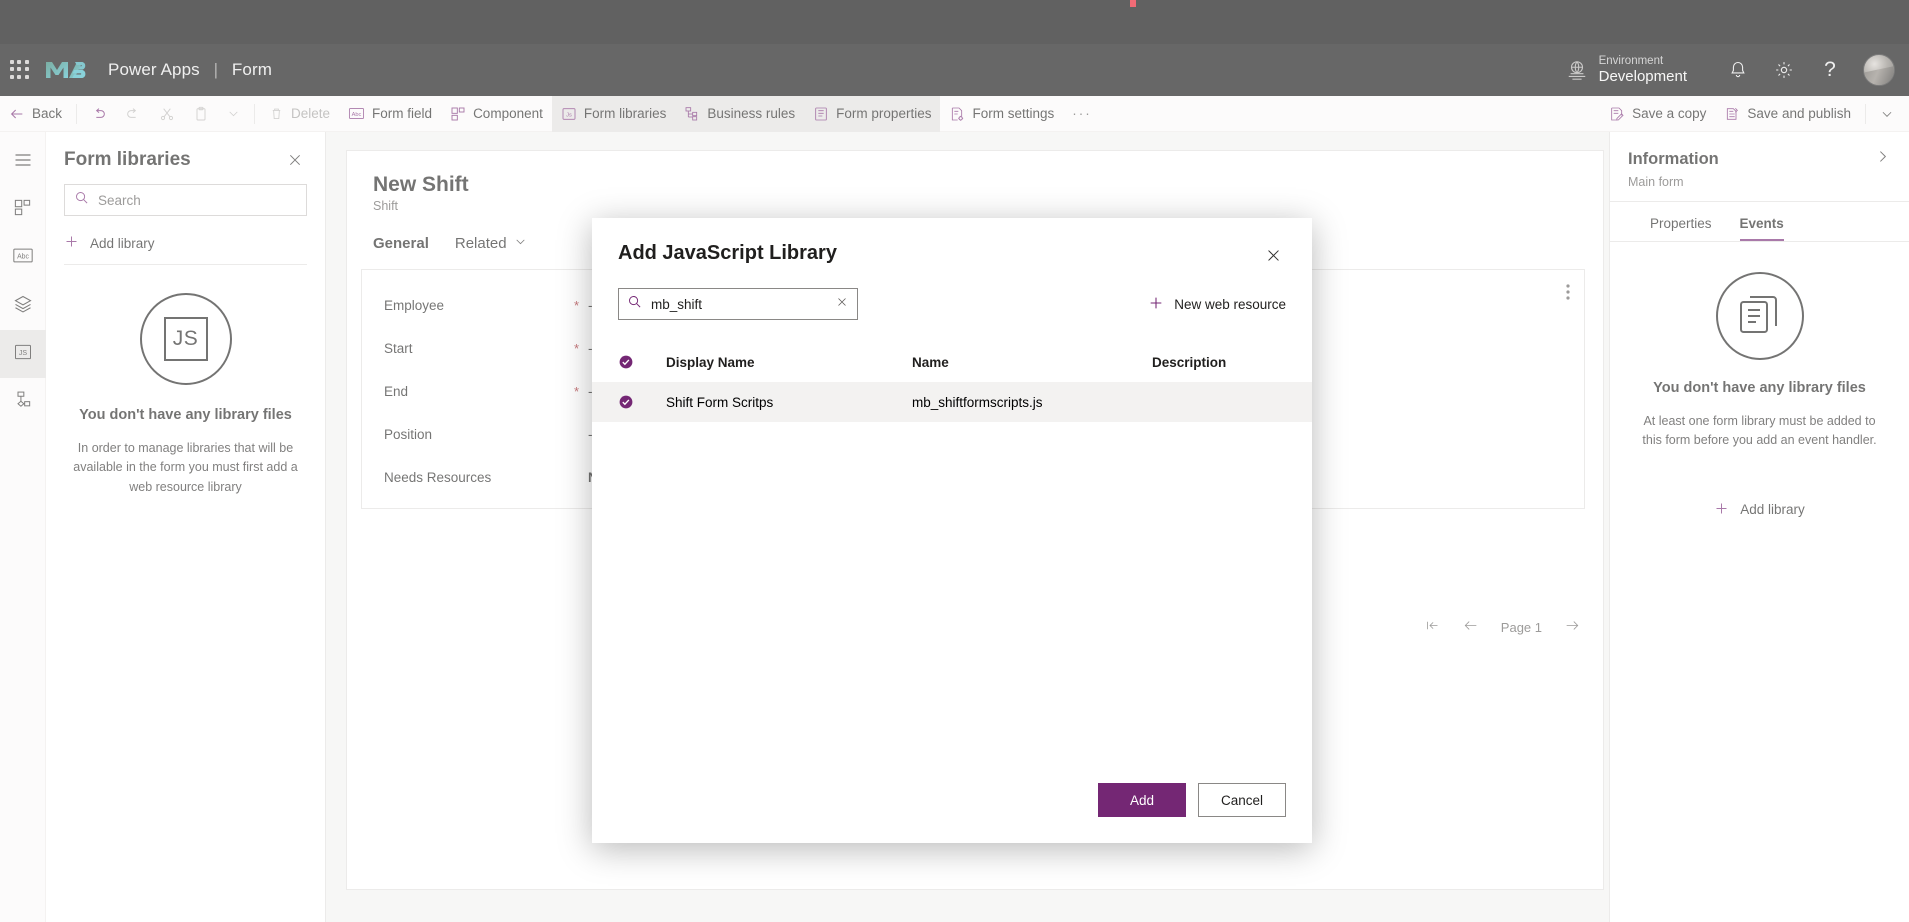 The height and width of the screenshot is (922, 1909). I want to click on column-header-display-name: Display Name, so click(776, 362).